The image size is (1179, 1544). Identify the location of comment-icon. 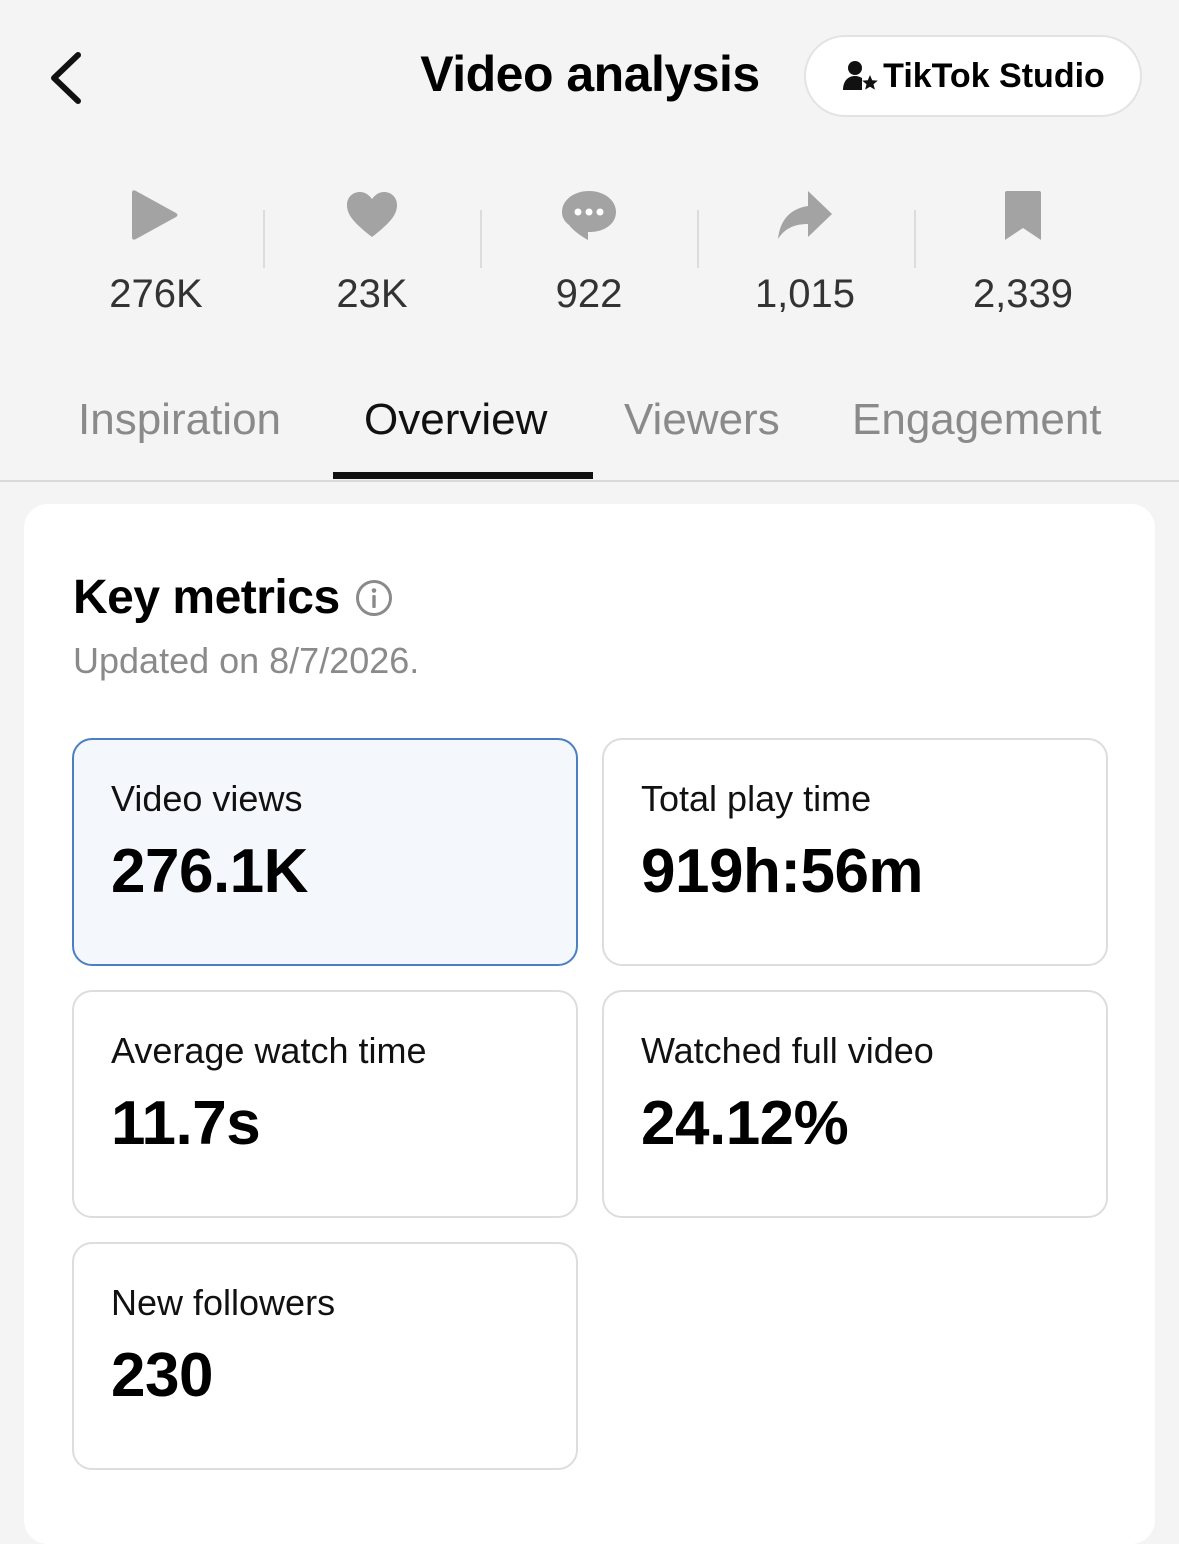
(589, 215).